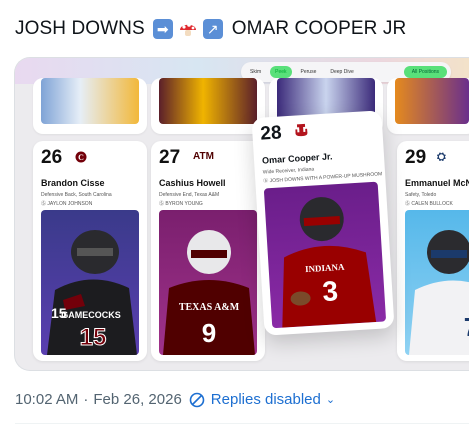  What do you see at coordinates (137, 399) in the screenshot?
I see `post-date: Feb 26, 2026` at bounding box center [137, 399].